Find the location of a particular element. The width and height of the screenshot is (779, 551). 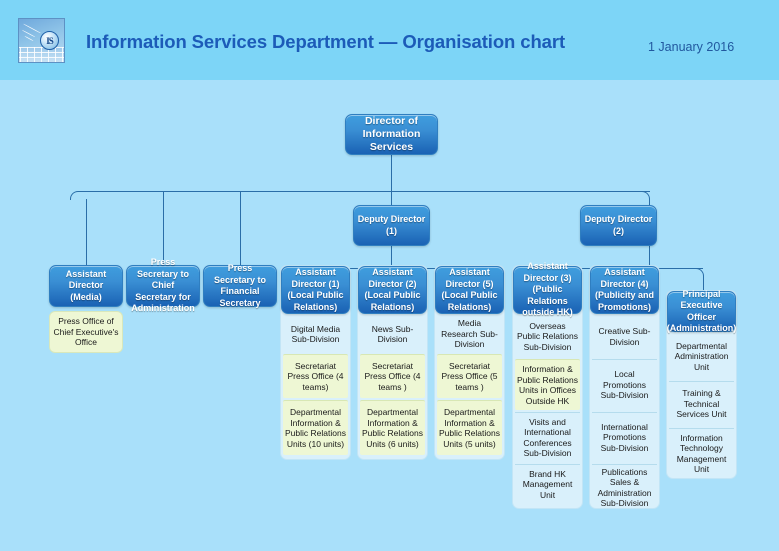

cell-information-technology-management-unit: Information Technology Management Unit is located at coordinates (701, 453).